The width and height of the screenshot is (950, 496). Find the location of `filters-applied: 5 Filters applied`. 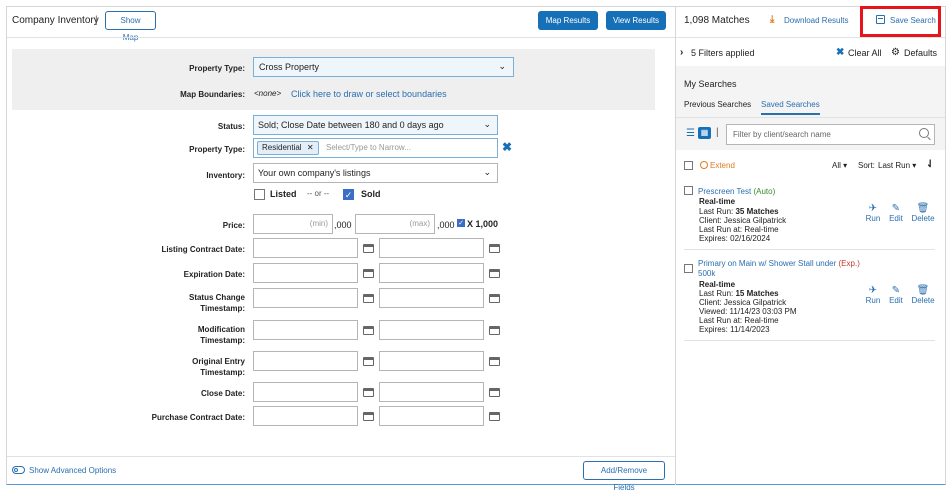

filters-applied: 5 Filters applied is located at coordinates (723, 53).